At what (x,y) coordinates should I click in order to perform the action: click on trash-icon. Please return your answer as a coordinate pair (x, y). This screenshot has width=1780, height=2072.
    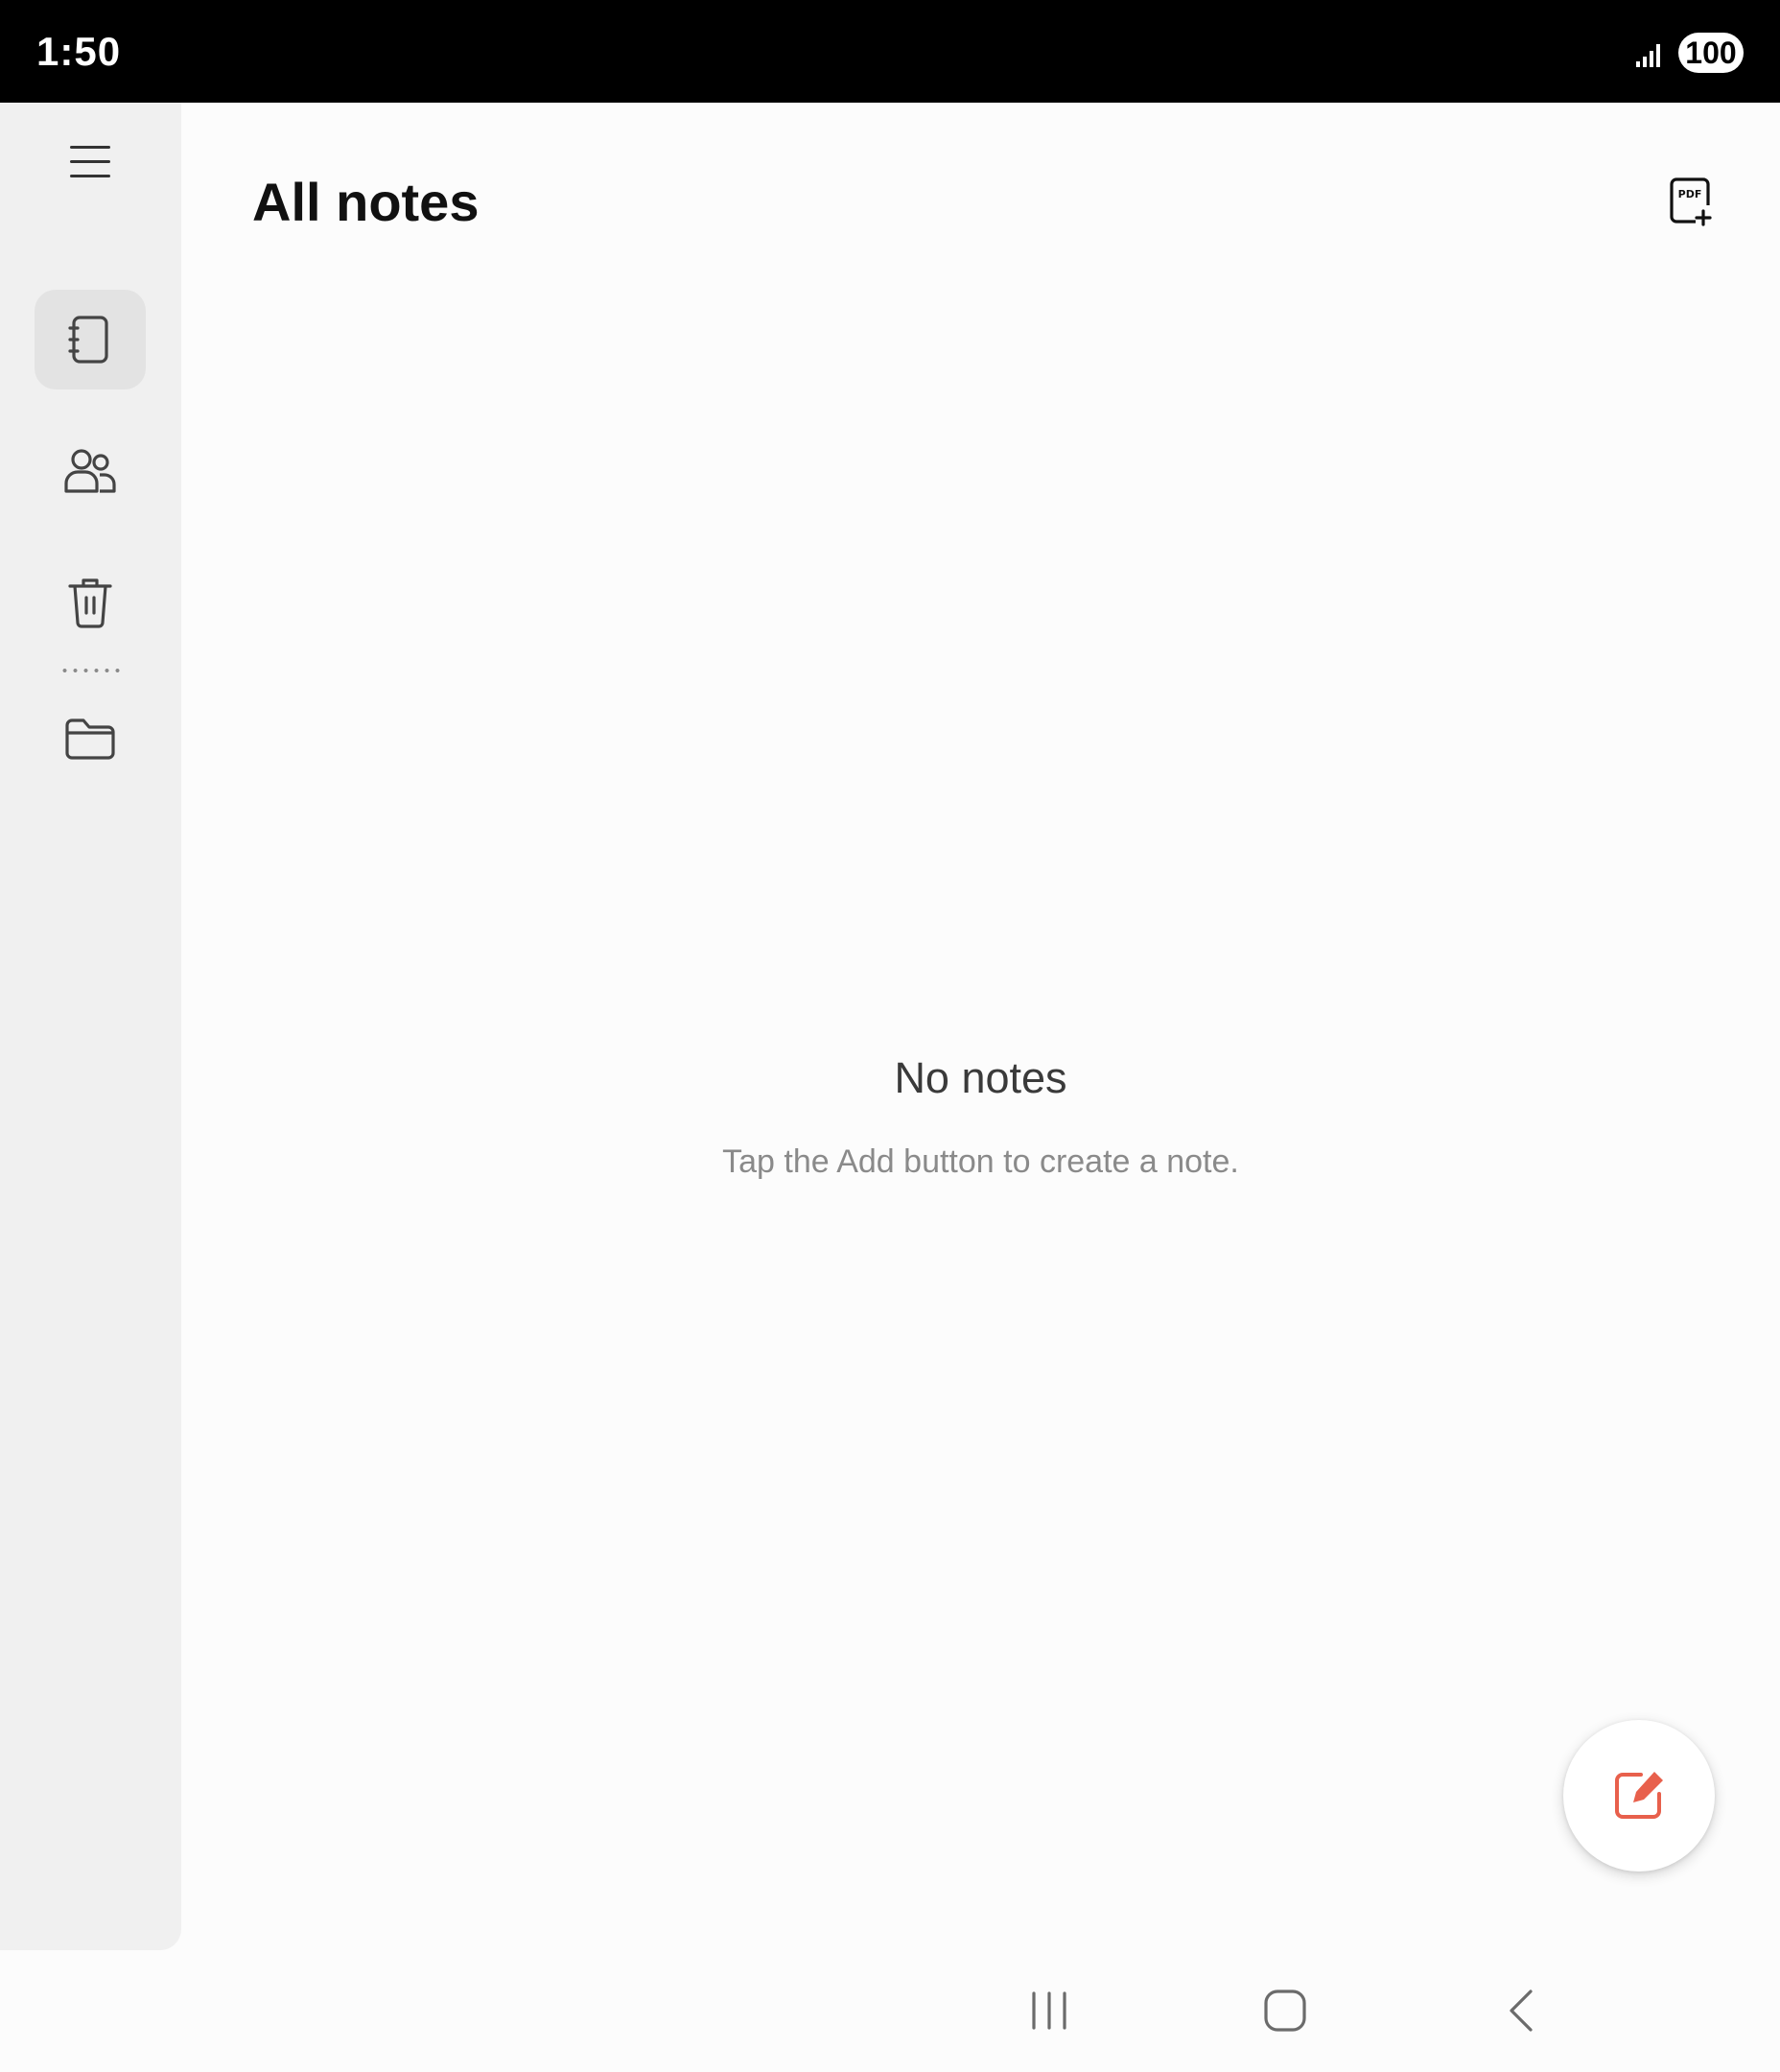
    Looking at the image, I should click on (90, 603).